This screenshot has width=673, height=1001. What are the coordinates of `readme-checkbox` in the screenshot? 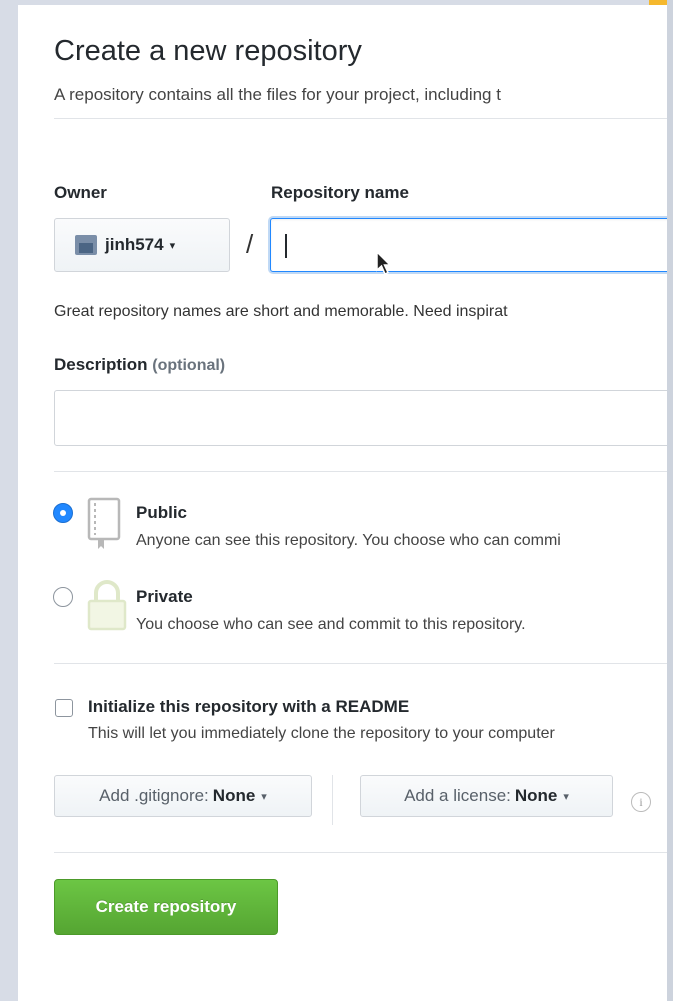 It's located at (64, 708).